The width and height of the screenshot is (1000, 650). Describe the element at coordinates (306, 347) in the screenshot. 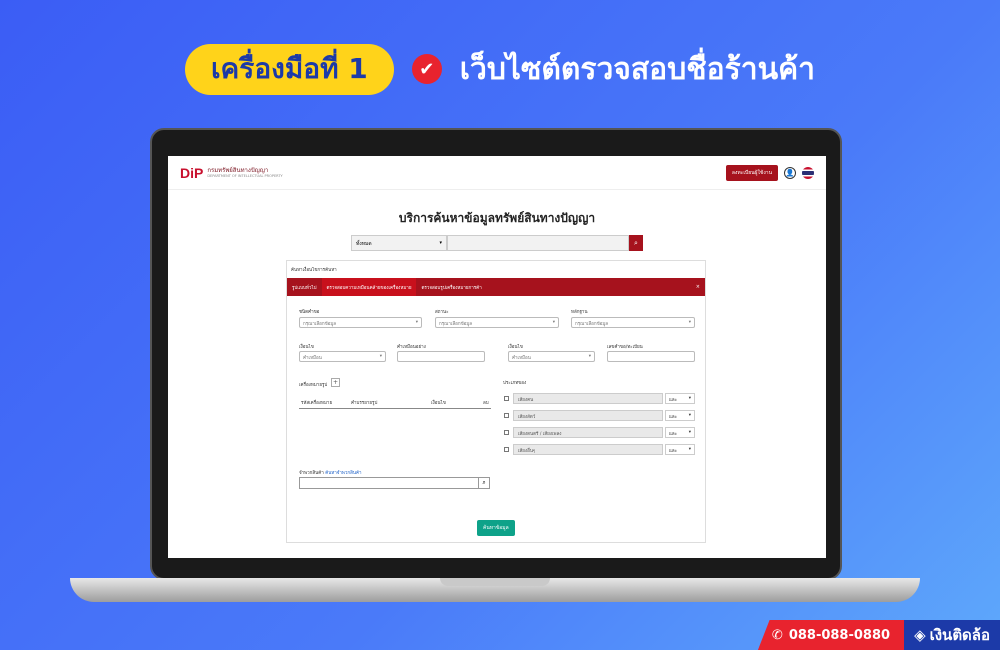

I see `cond1-label: เงื่อนไข` at that location.